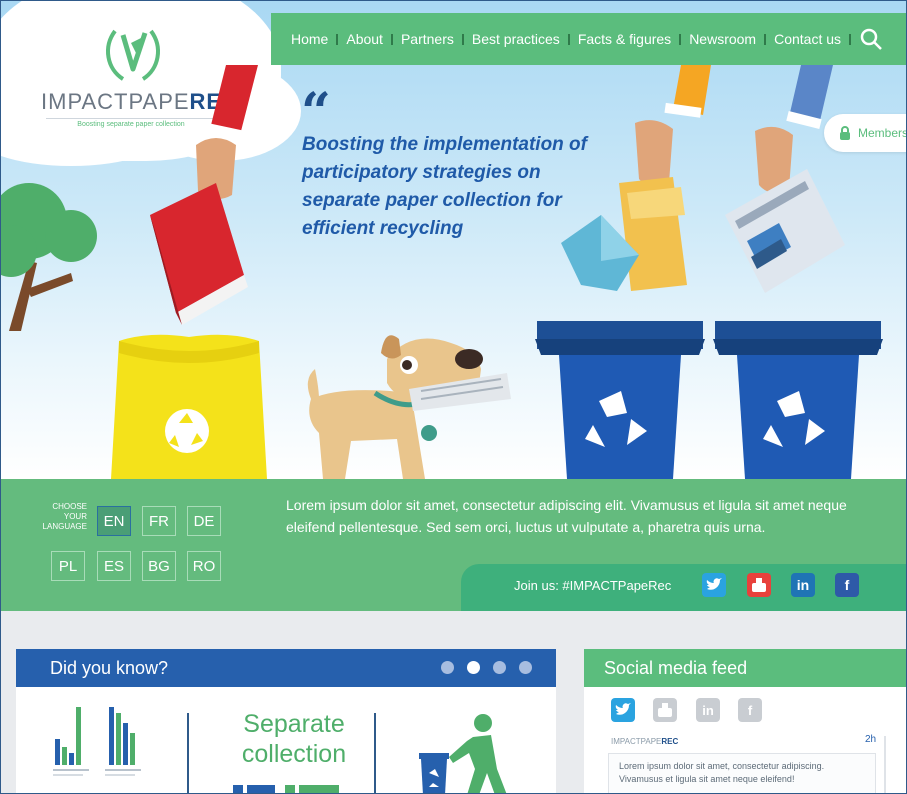 This screenshot has height=794, width=907. I want to click on lang-button-es: ES, so click(114, 566).